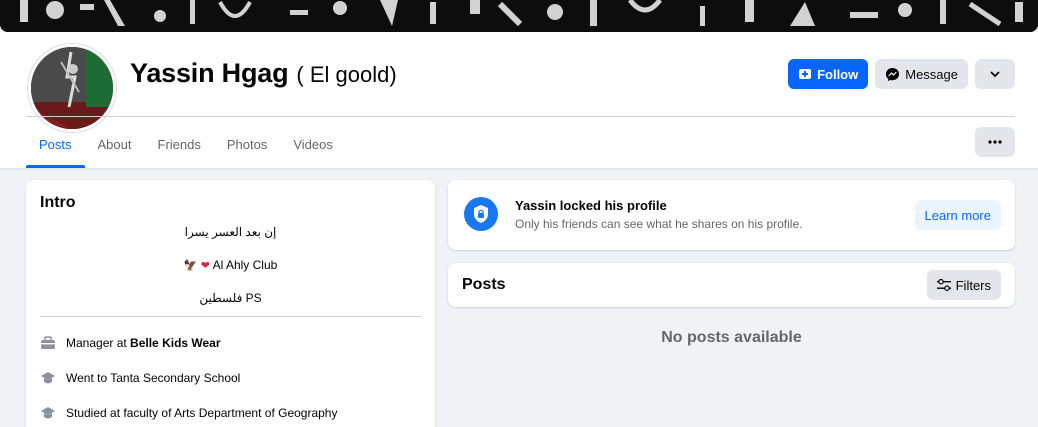 This screenshot has height=427, width=1038. What do you see at coordinates (805, 74) in the screenshot?
I see `follow-icon` at bounding box center [805, 74].